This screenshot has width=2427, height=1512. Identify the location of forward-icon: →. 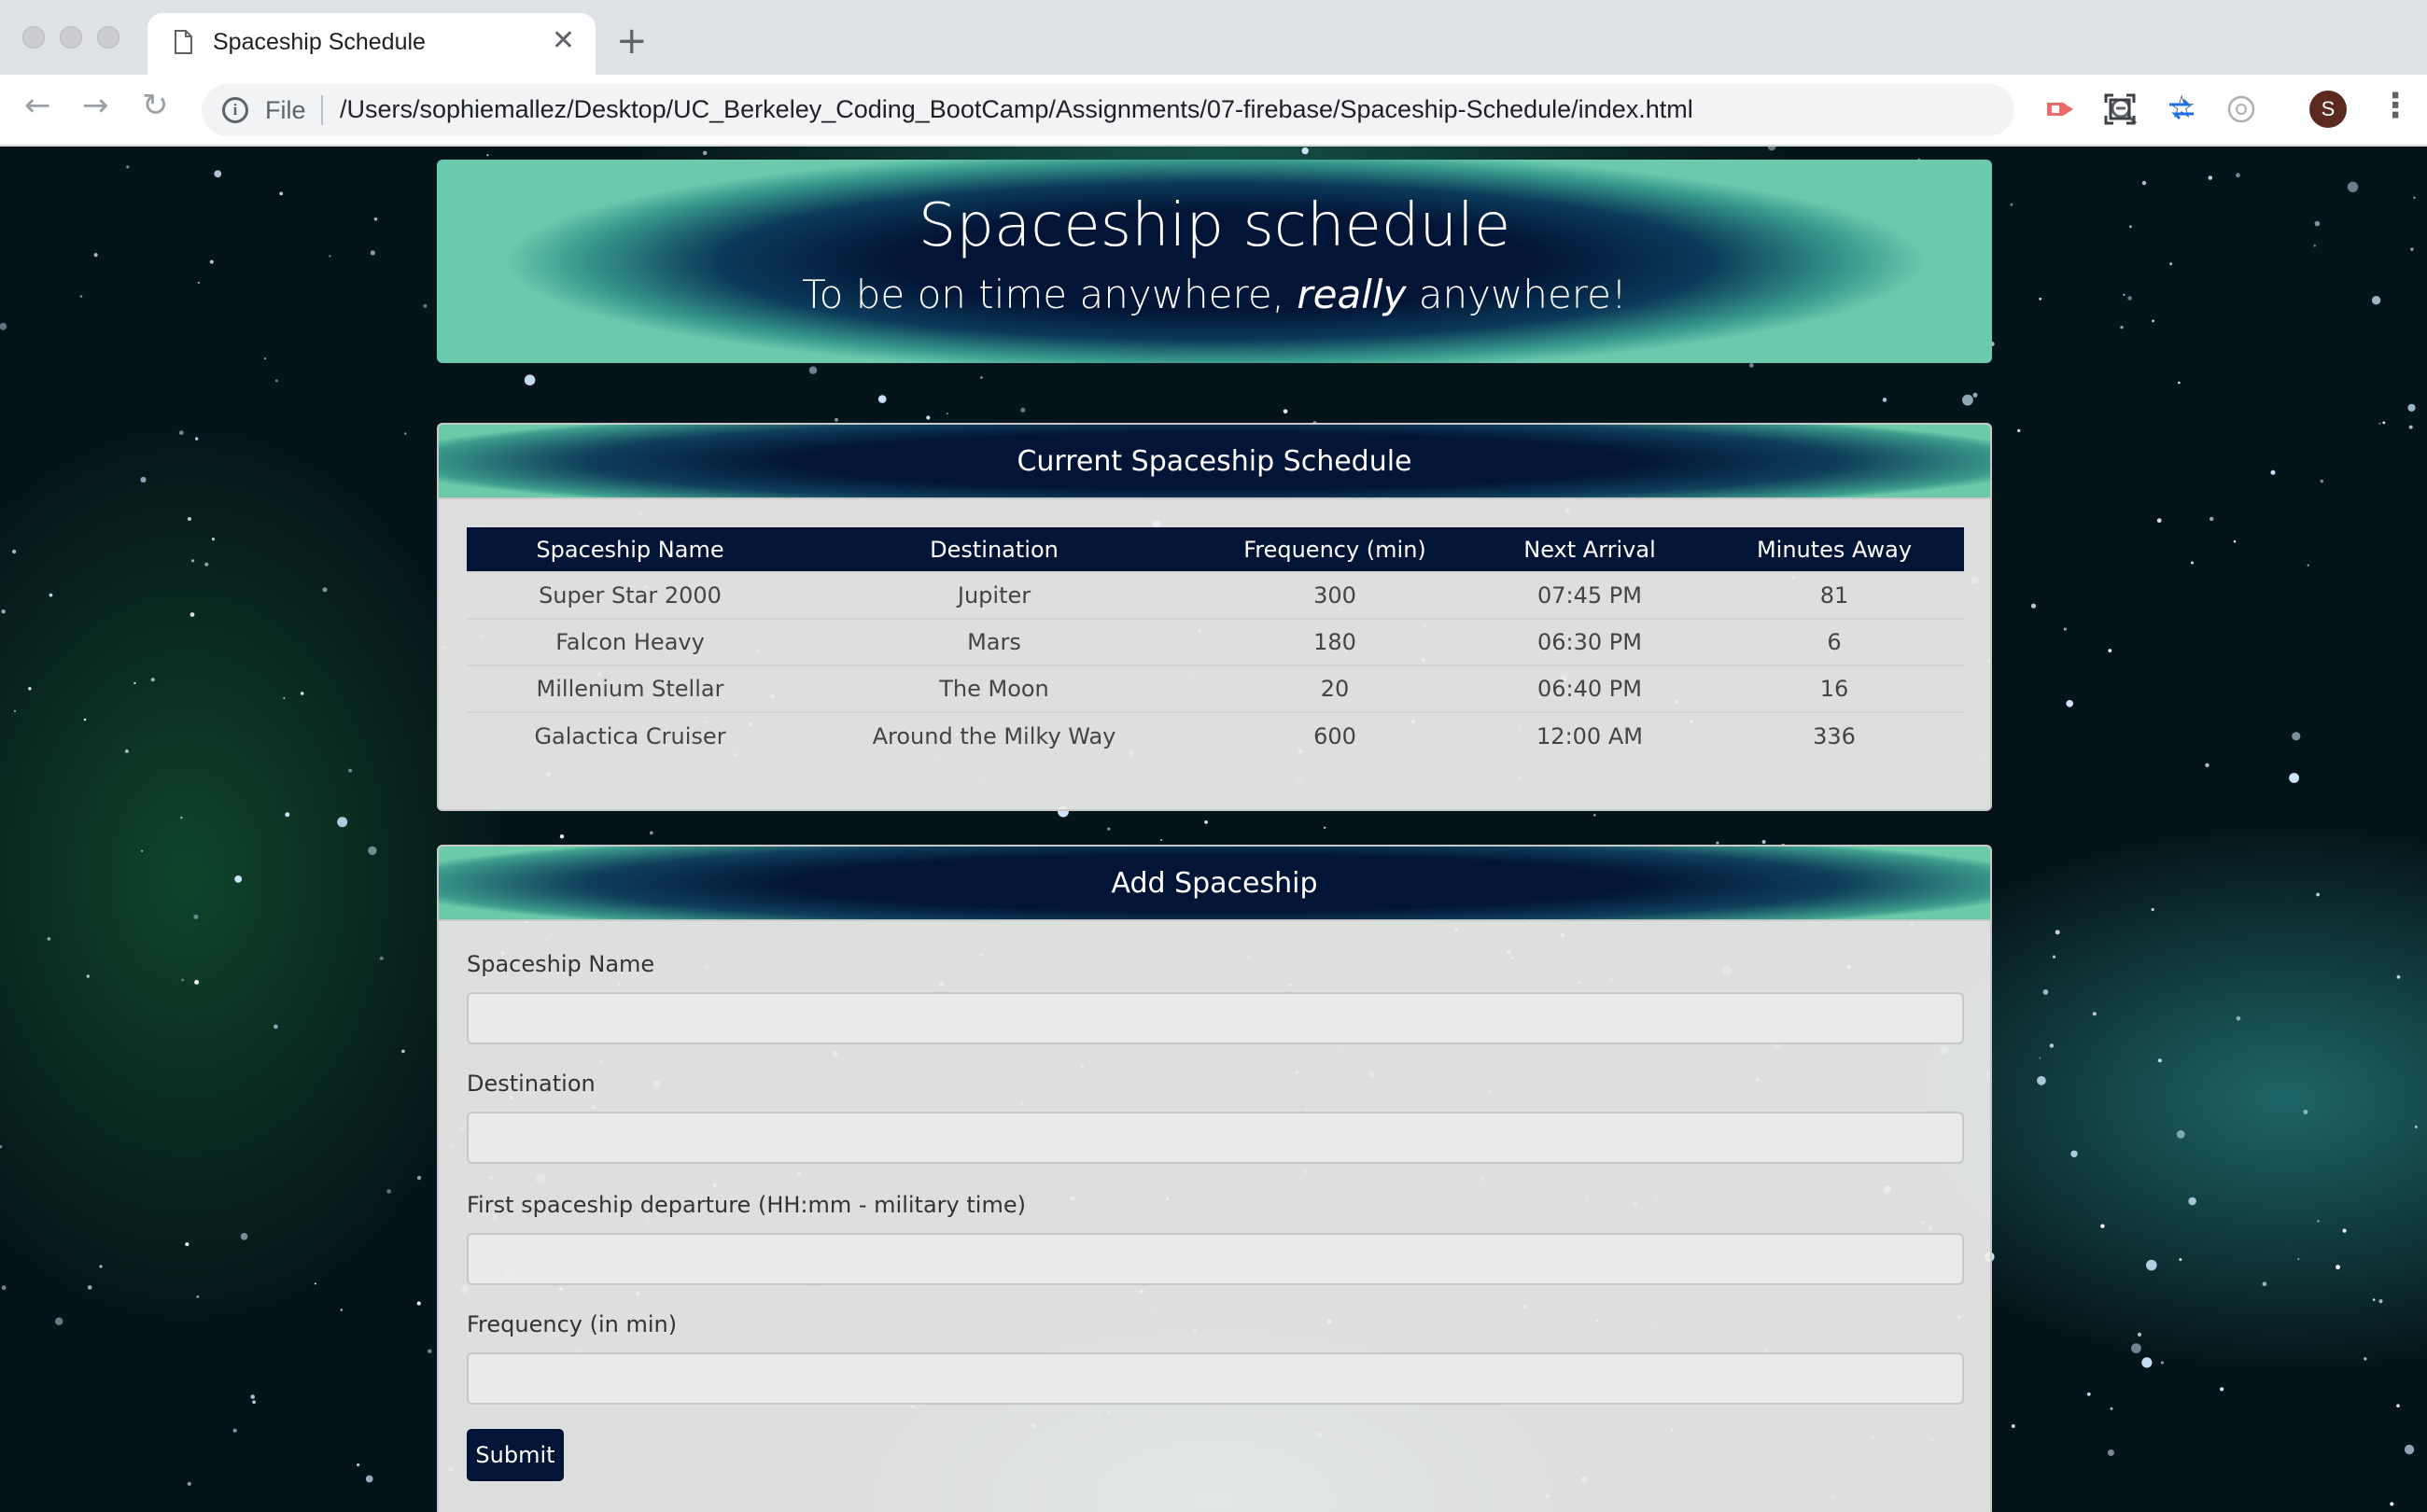
(95, 105).